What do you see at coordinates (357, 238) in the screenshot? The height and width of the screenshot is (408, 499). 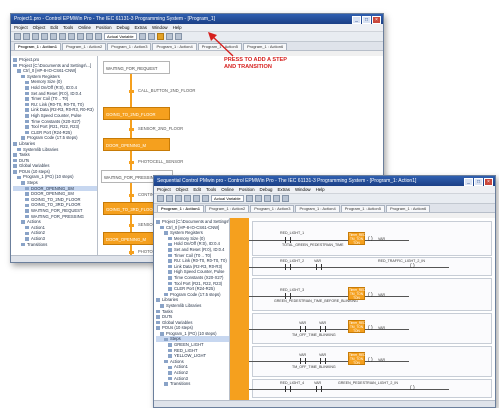 I see `timer-block: Timer_RED1 TM_TON TON` at bounding box center [357, 238].